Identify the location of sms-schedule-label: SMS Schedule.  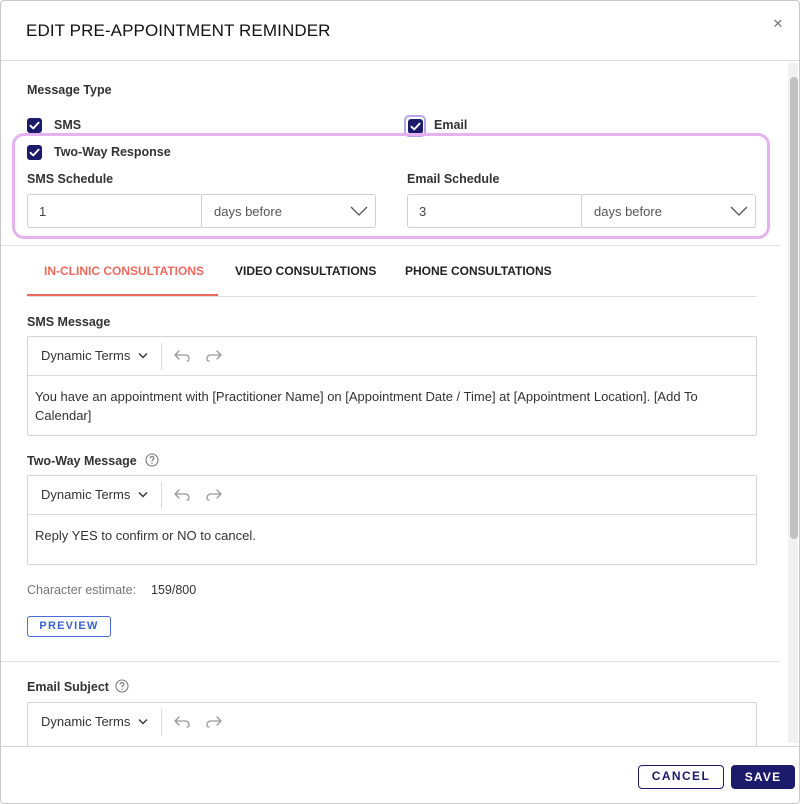
(70, 179).